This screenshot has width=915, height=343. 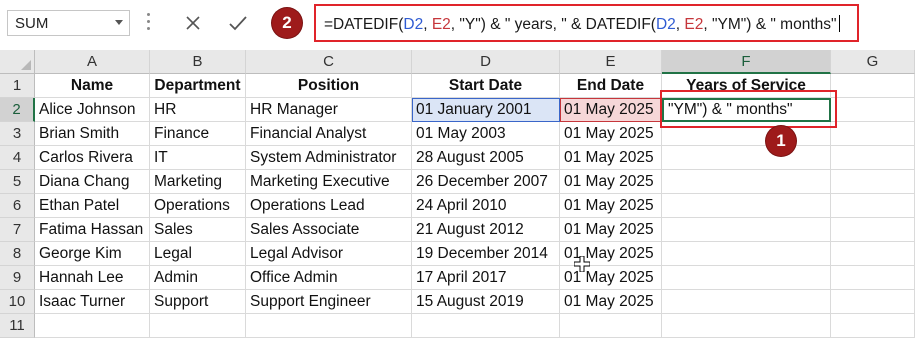 I want to click on table-cell: HR, so click(x=198, y=110).